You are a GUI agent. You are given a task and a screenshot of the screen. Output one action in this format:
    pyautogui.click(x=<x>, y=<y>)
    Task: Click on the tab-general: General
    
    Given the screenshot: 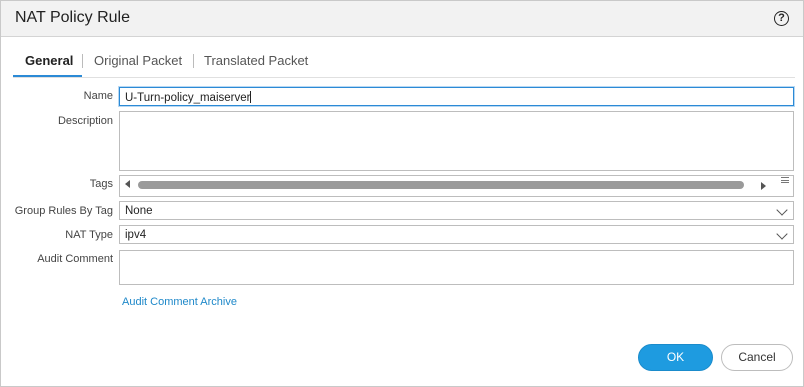 What is the action you would take?
    pyautogui.click(x=49, y=61)
    